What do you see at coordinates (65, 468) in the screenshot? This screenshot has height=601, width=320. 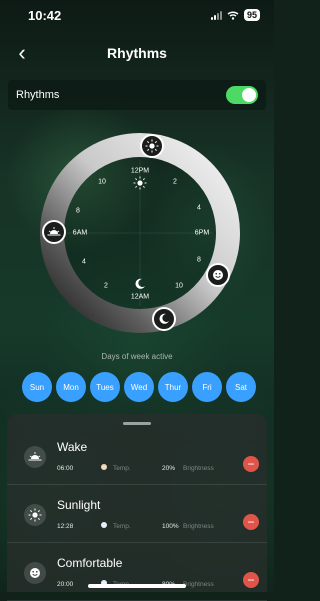 I see `item-time: 06:00` at bounding box center [65, 468].